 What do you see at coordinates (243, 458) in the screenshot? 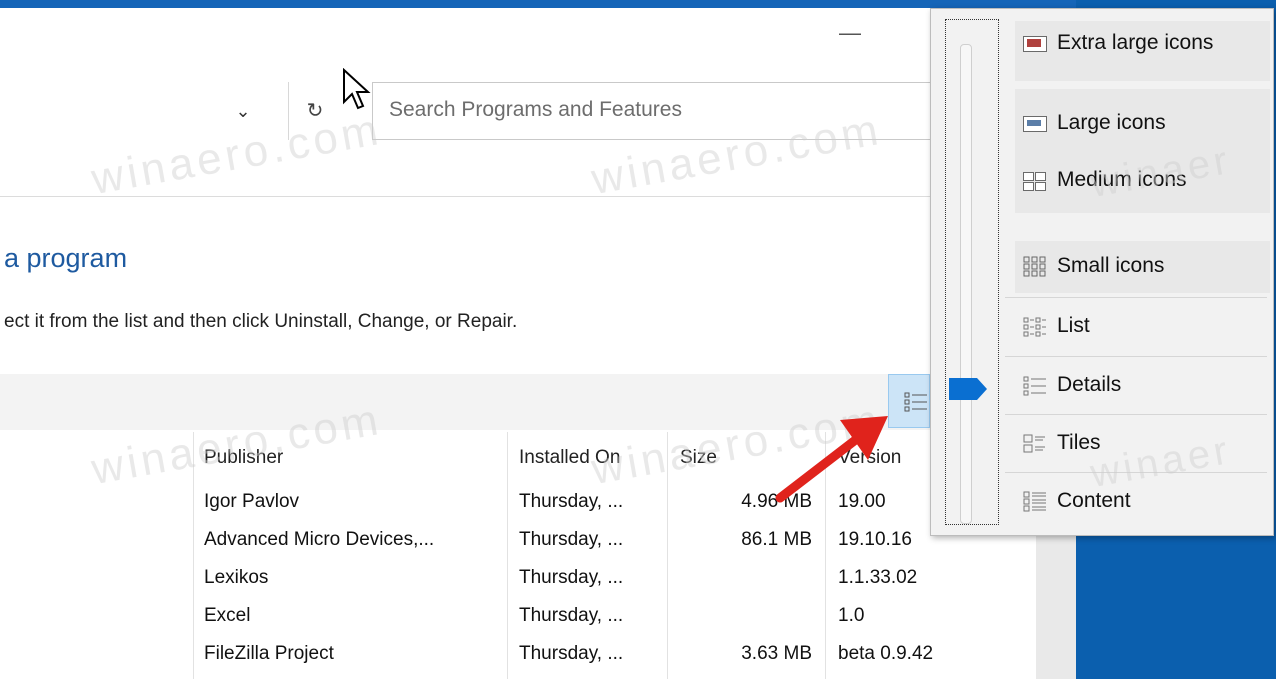
I see `column-header-publisher: Publisher` at bounding box center [243, 458].